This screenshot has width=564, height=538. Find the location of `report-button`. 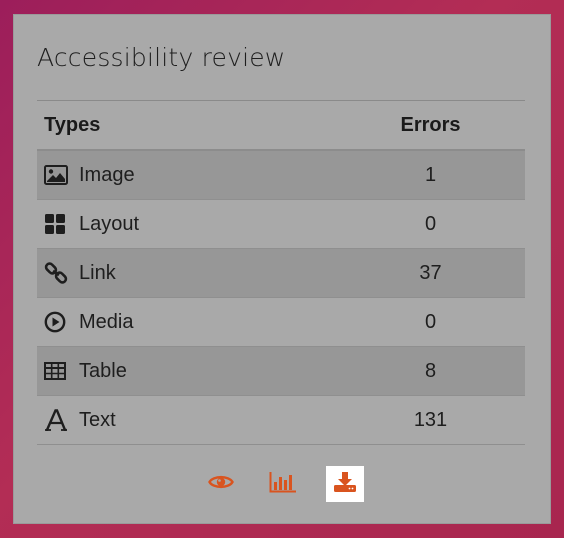

report-button is located at coordinates (283, 484).